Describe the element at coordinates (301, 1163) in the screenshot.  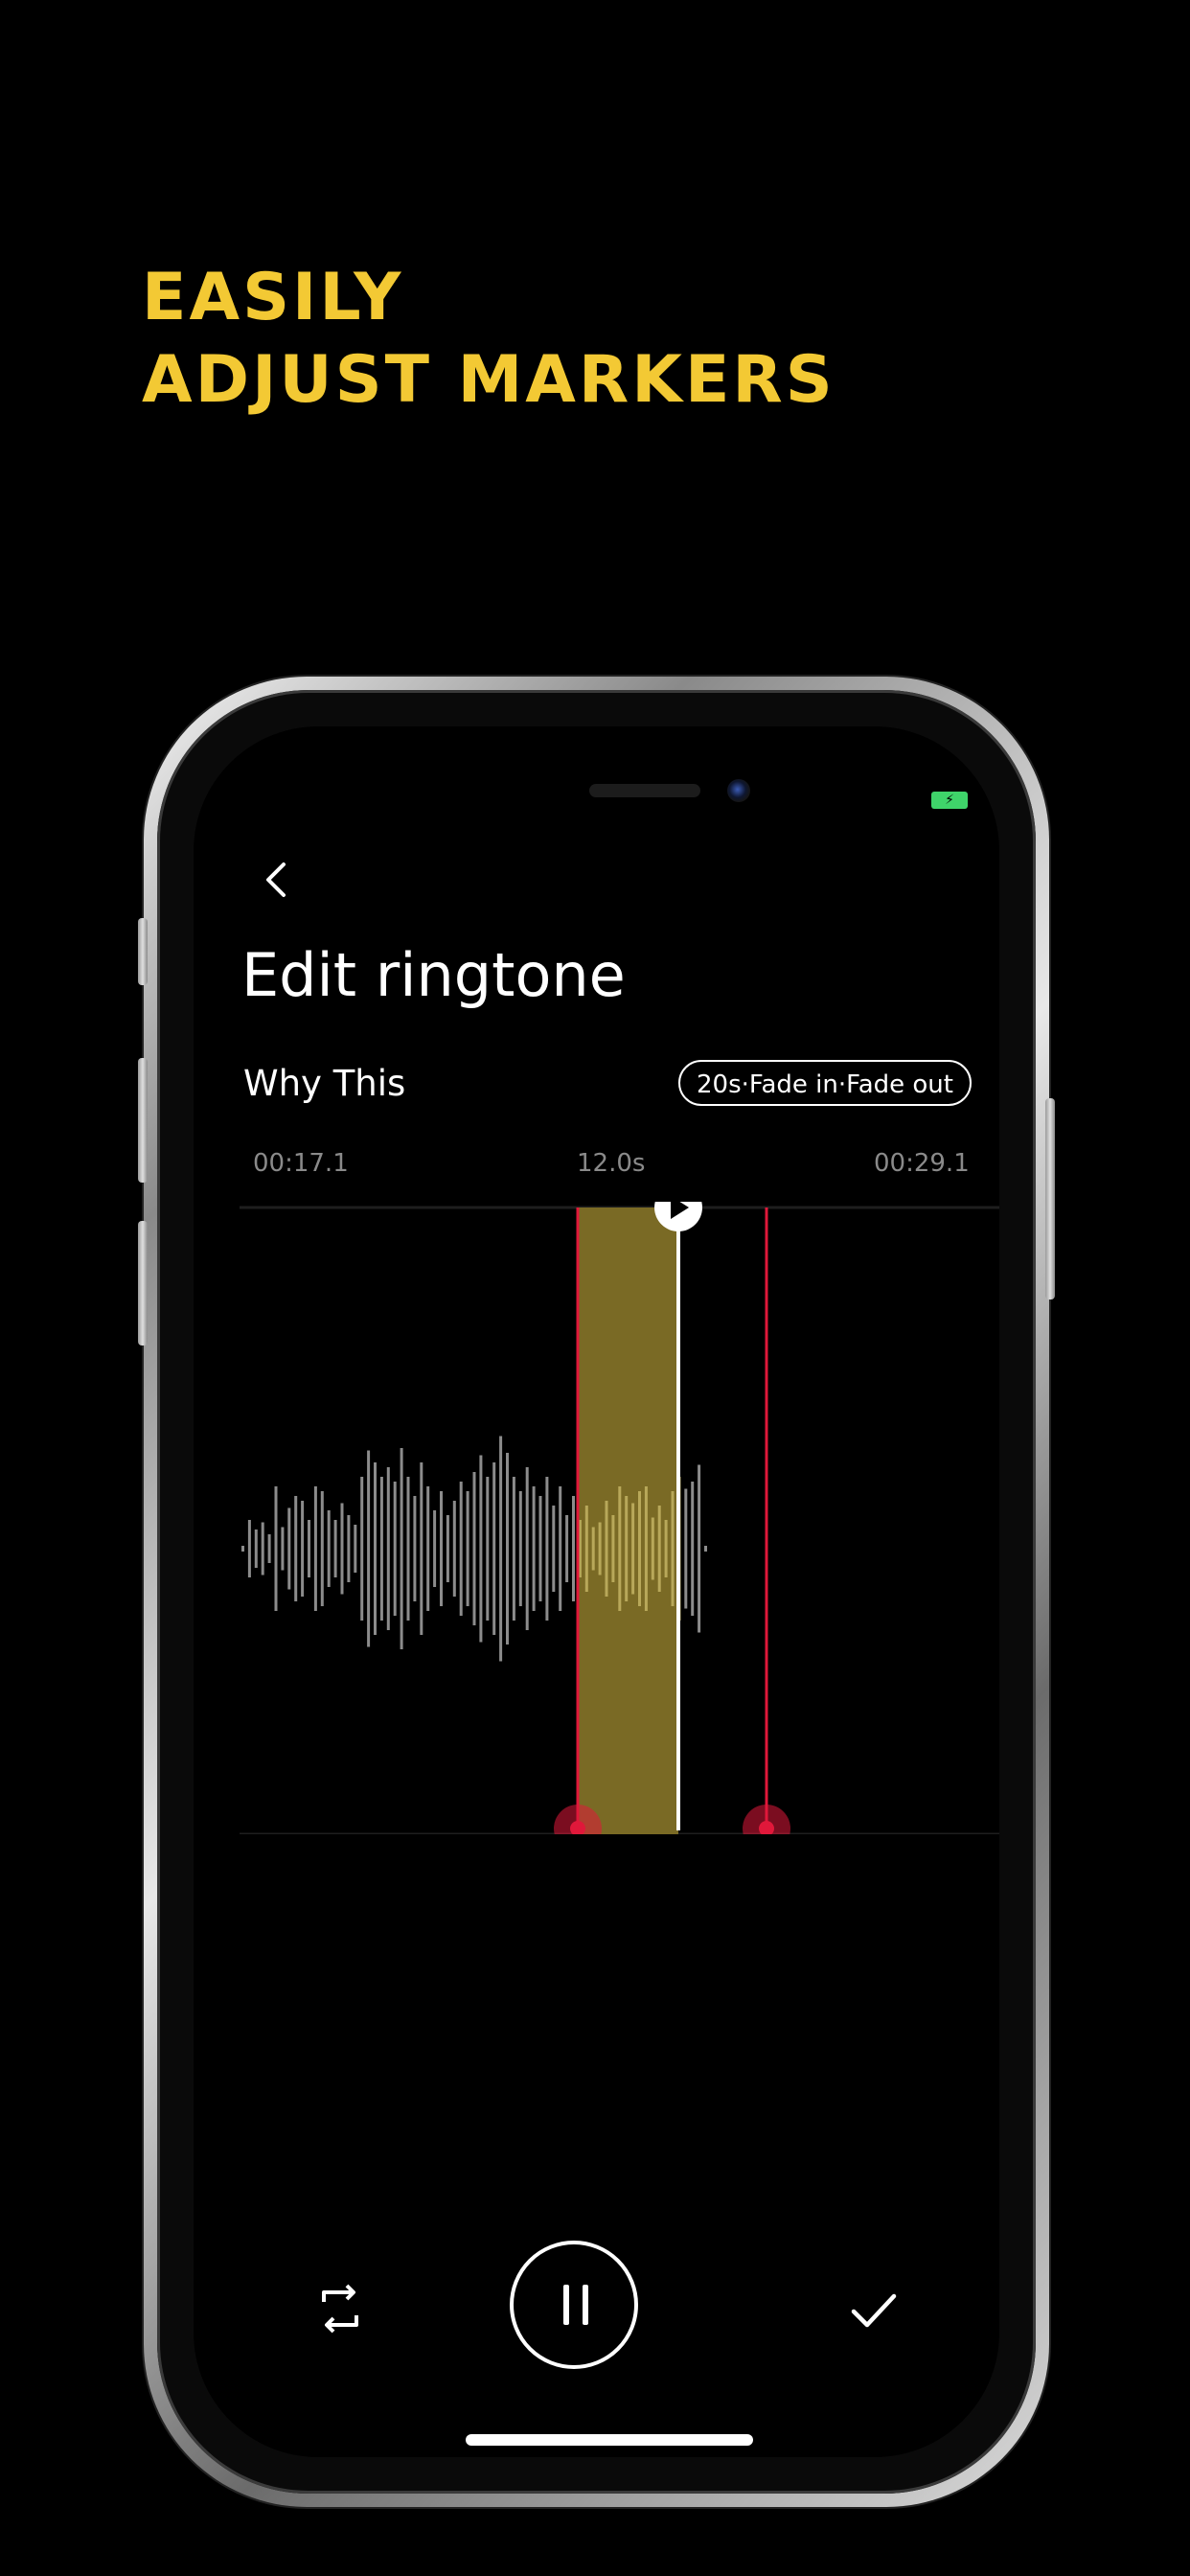
I see `start-time-label: 00:17.1` at that location.